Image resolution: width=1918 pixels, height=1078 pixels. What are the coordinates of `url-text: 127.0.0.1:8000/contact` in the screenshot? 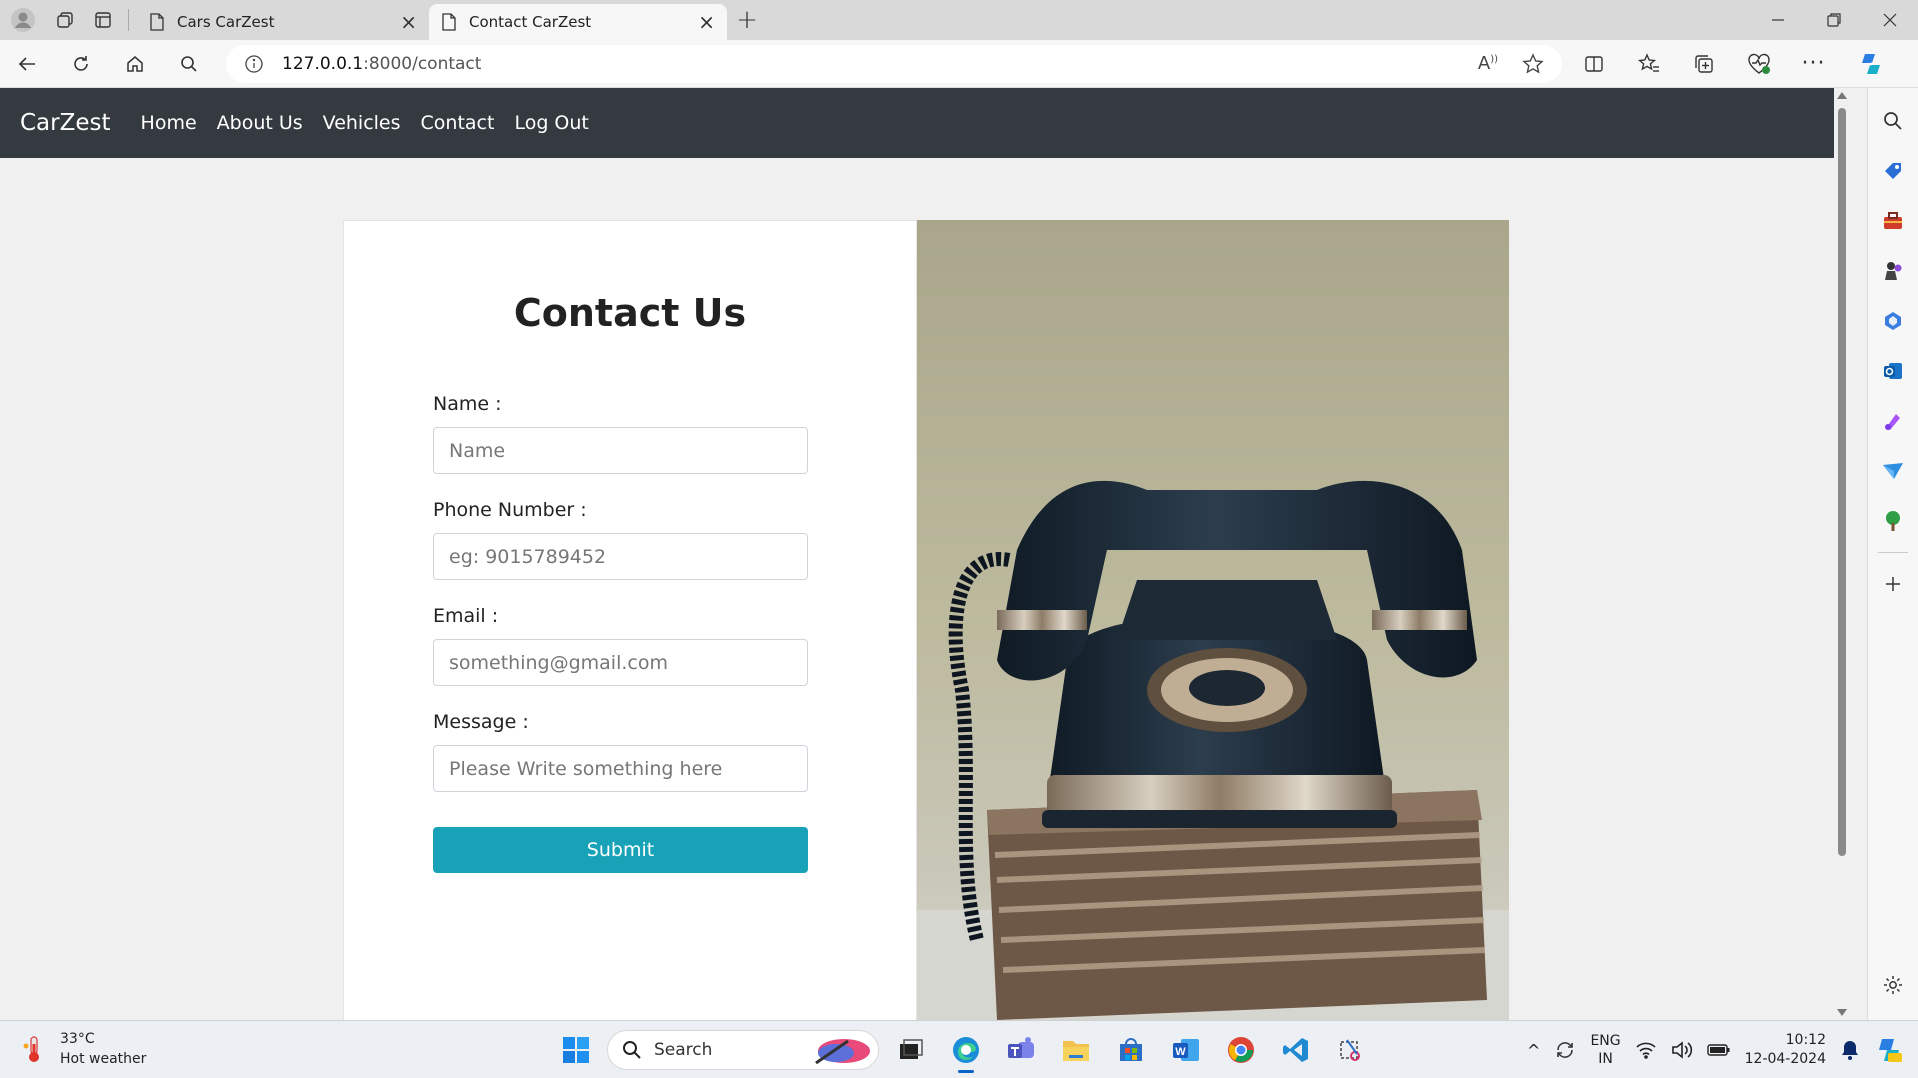 It's located at (880, 64).